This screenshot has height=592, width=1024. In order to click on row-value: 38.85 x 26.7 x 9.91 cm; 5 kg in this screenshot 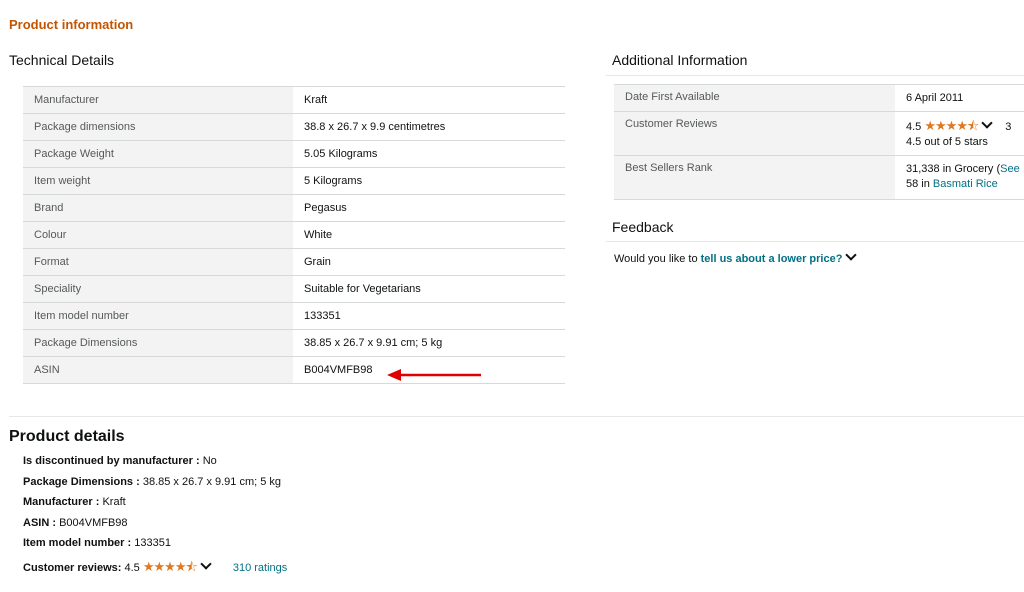, I will do `click(429, 343)`.